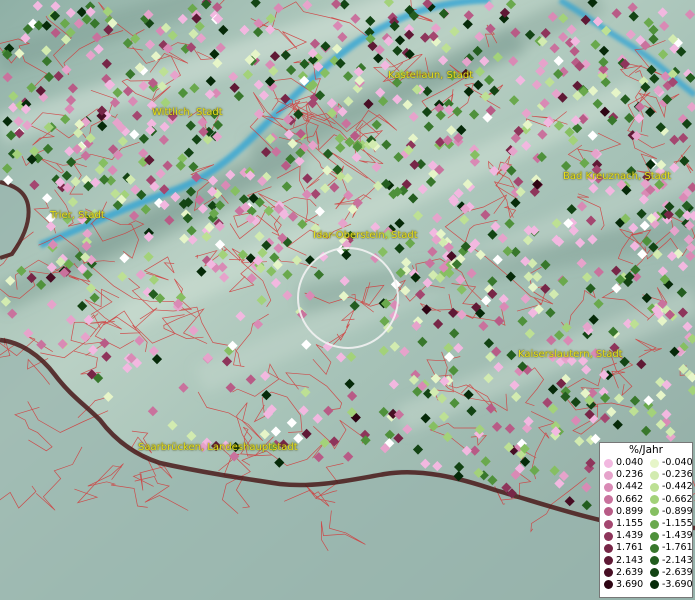 The image size is (695, 600). What do you see at coordinates (669, 475) in the screenshot?
I see `legend-entry: -0.236` at bounding box center [669, 475].